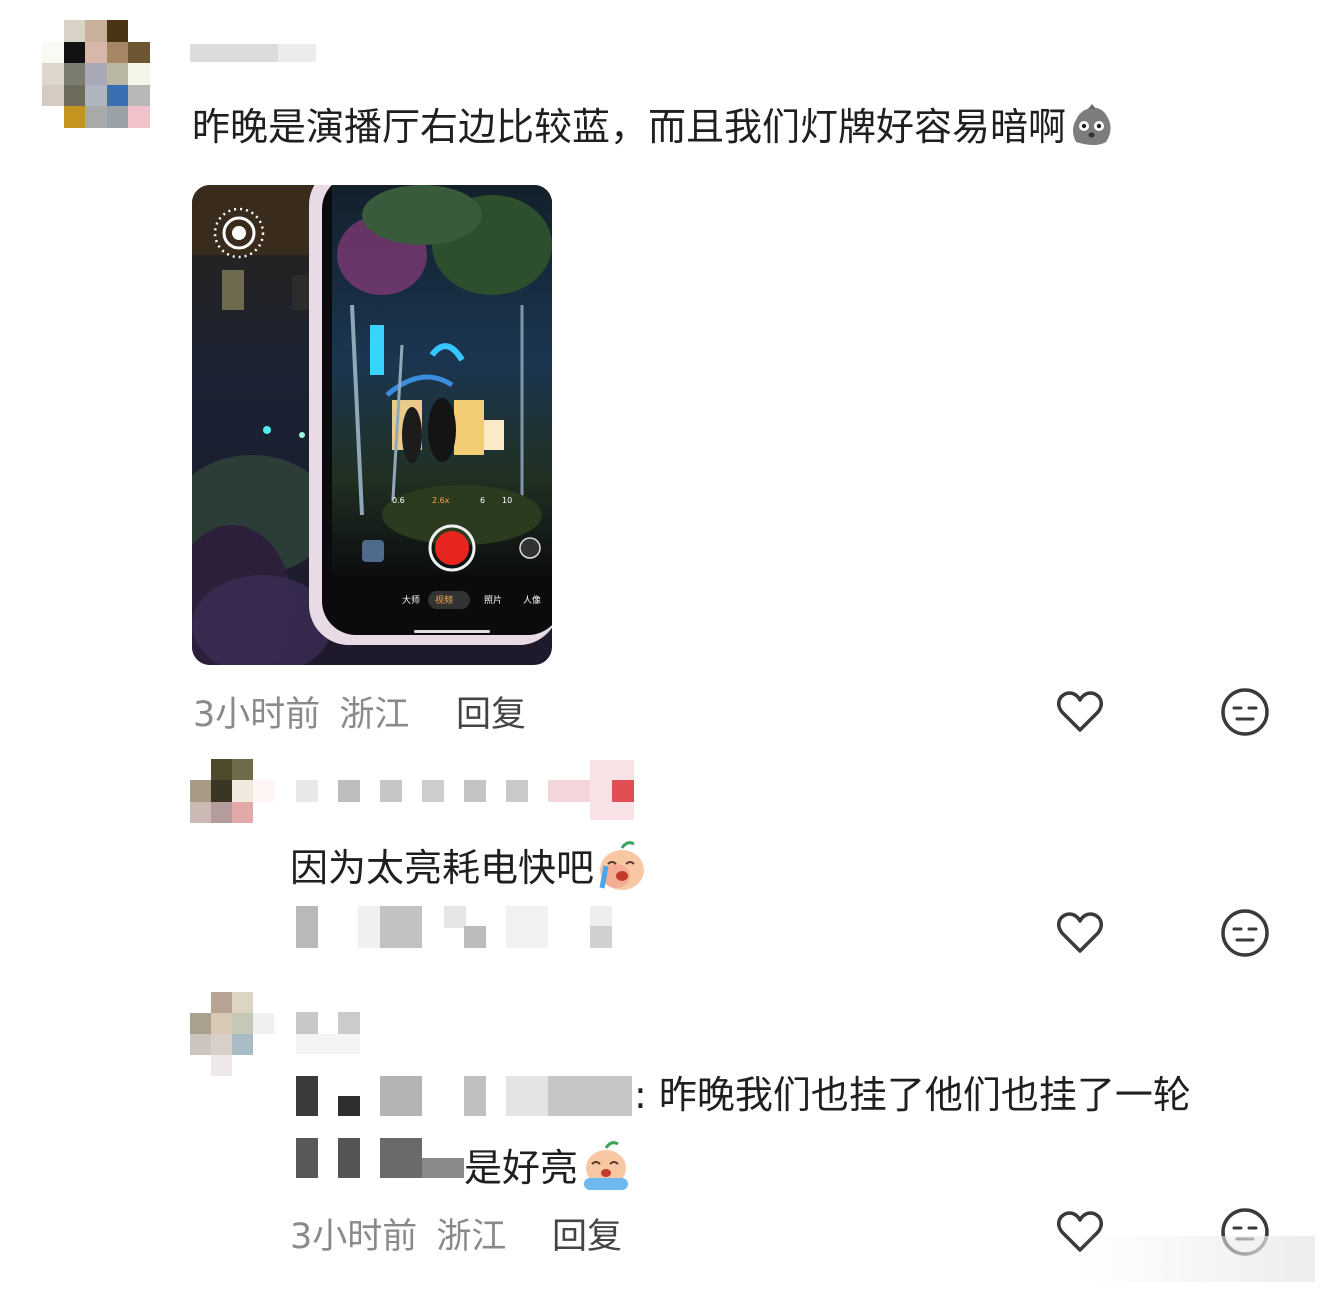 The height and width of the screenshot is (1291, 1320). Describe the element at coordinates (521, 1168) in the screenshot. I see `comment-body: 是好亮` at that location.